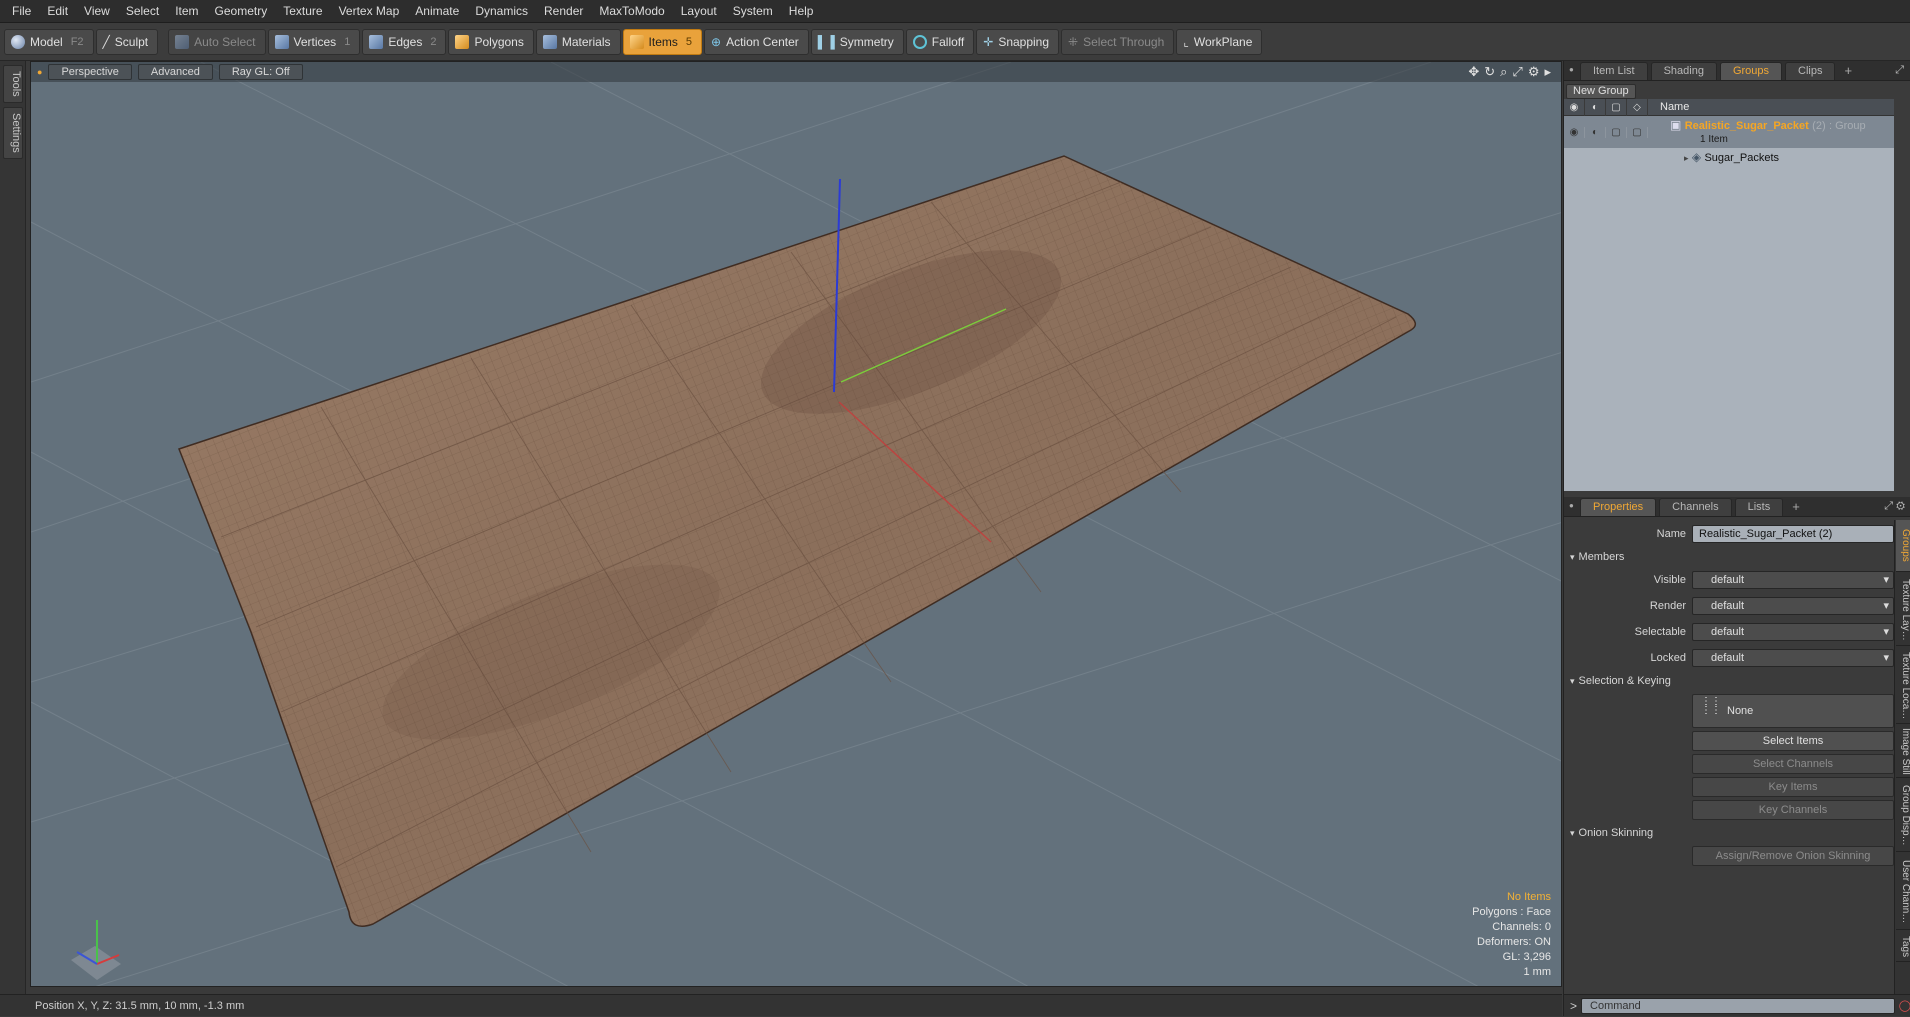 This screenshot has width=1910, height=1017. Describe the element at coordinates (1793, 856) in the screenshot. I see `onion-skinning-button: Assign/Remove Onion Skinning` at that location.